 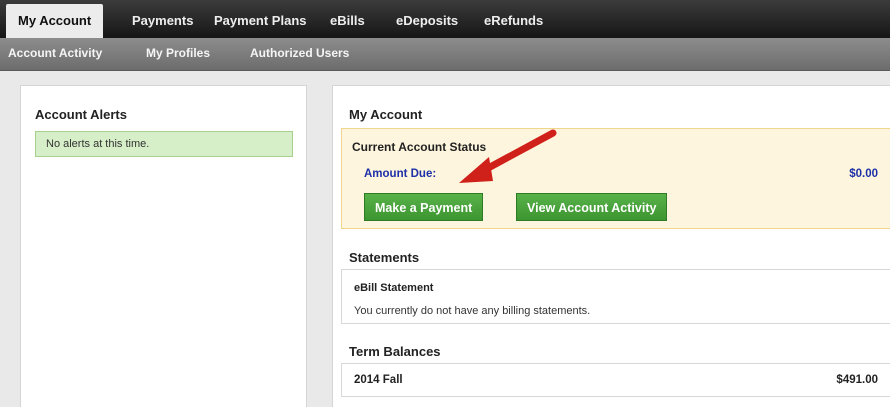 What do you see at coordinates (513, 21) in the screenshot?
I see `tab-erefunds: eRefunds` at bounding box center [513, 21].